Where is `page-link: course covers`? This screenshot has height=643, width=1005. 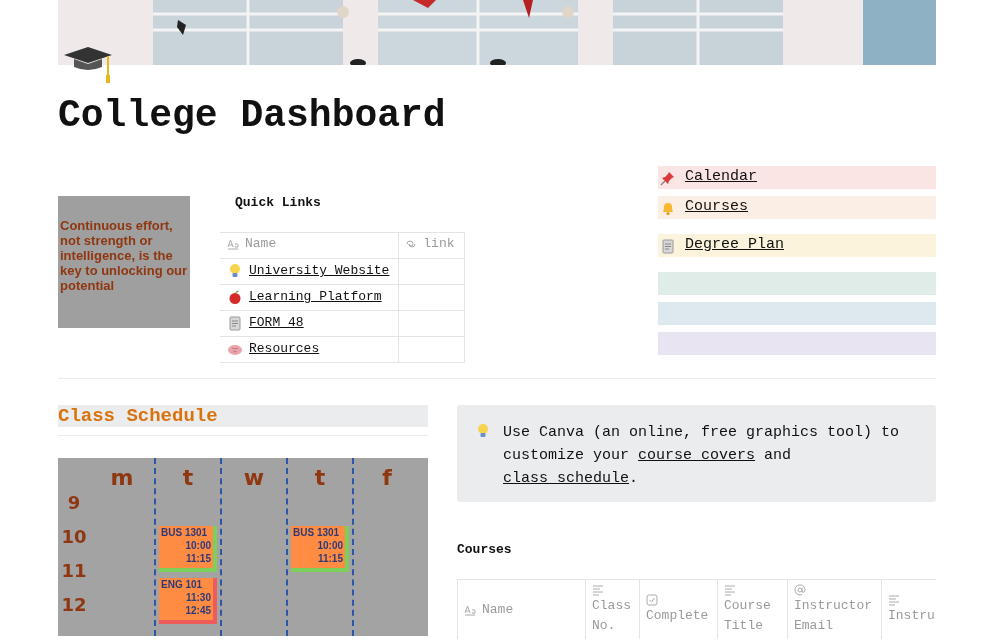
page-link: course covers is located at coordinates (697, 455).